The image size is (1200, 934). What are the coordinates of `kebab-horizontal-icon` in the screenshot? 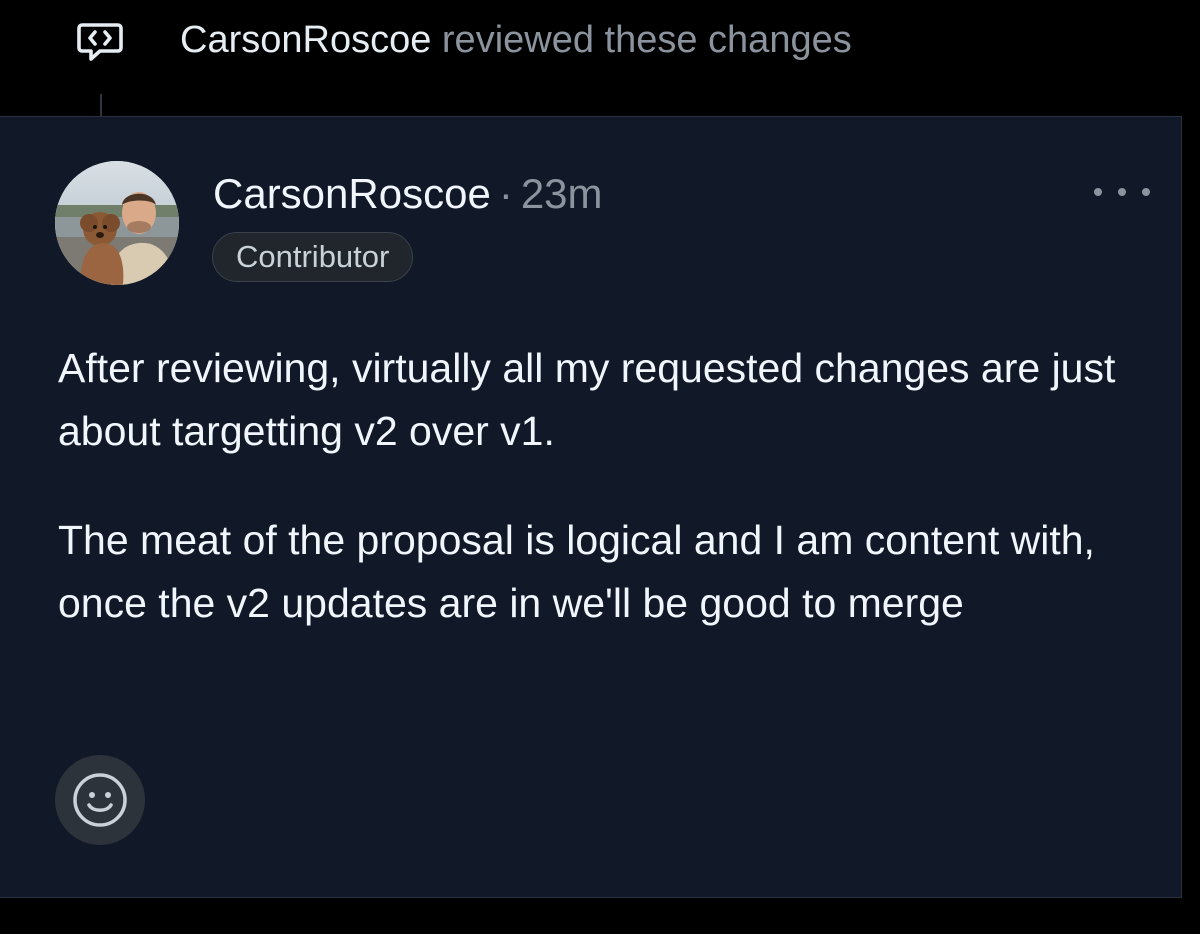 It's located at (1122, 192).